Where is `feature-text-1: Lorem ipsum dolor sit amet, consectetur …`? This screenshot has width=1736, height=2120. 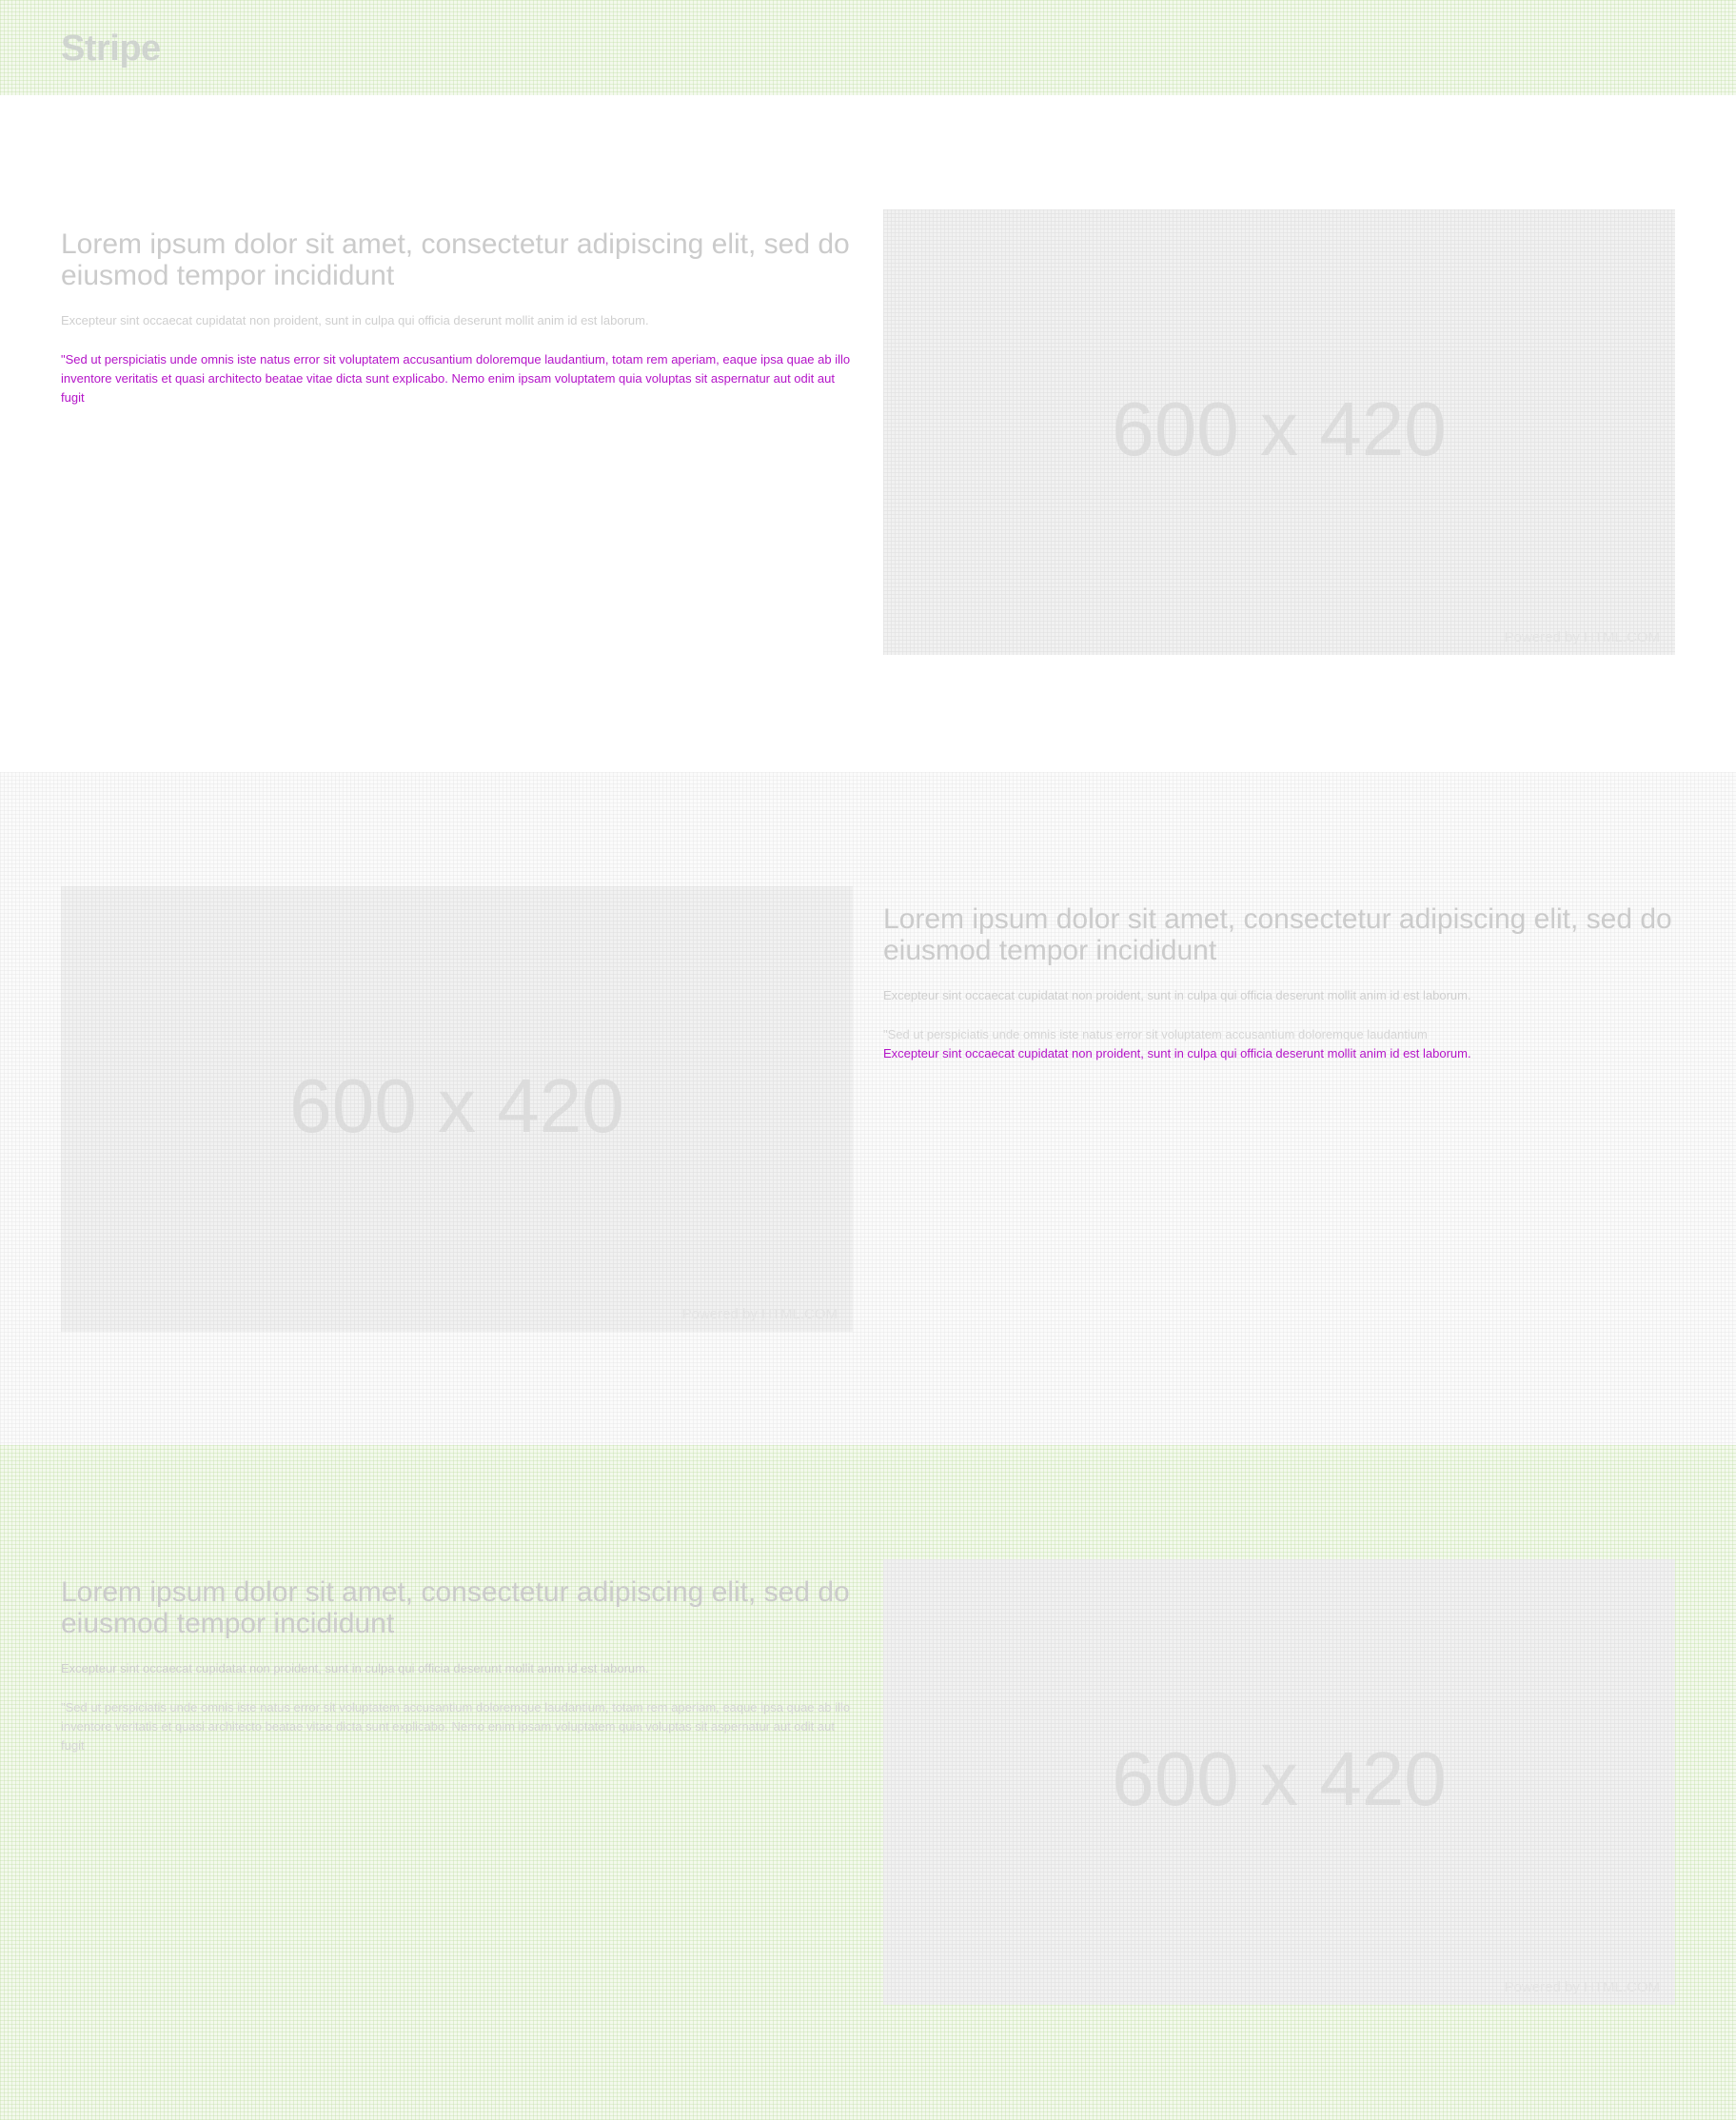 feature-text-1: Lorem ipsum dolor sit amet, consectetur … is located at coordinates (457, 317).